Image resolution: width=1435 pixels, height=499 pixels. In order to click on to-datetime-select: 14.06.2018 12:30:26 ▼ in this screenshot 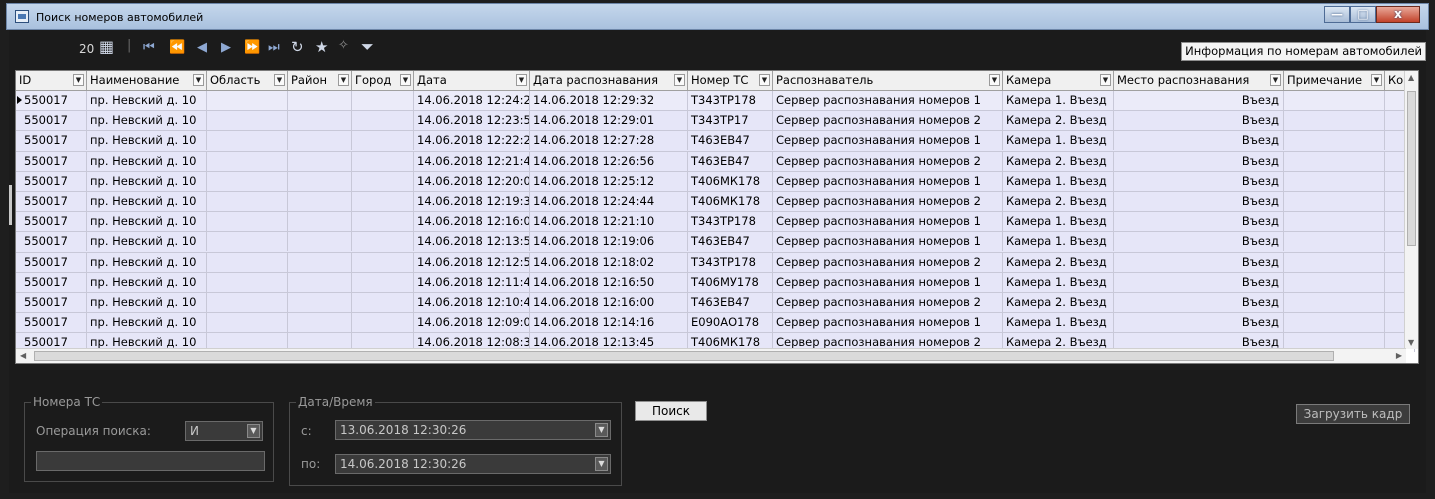, I will do `click(473, 464)`.